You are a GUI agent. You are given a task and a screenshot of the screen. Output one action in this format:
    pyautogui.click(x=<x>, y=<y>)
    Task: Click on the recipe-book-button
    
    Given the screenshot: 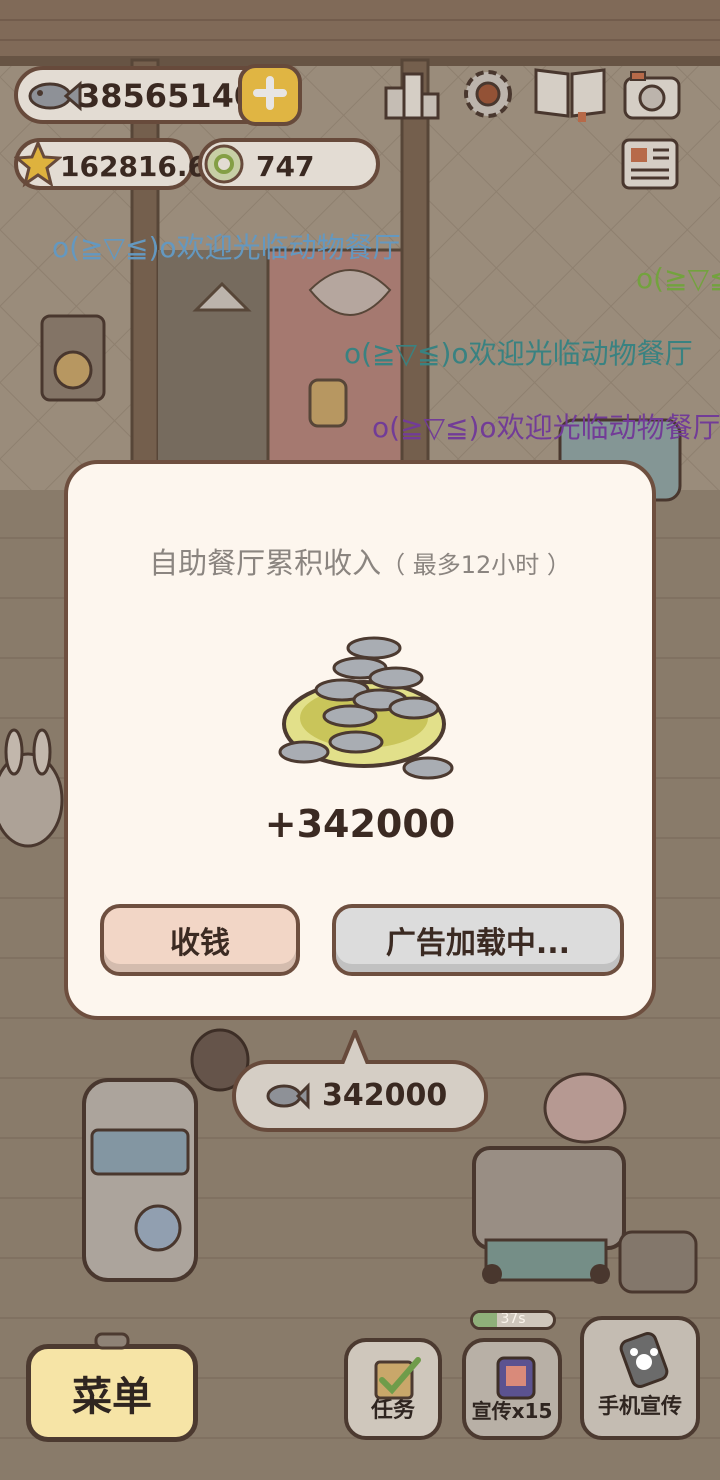 What is the action you would take?
    pyautogui.click(x=570, y=94)
    